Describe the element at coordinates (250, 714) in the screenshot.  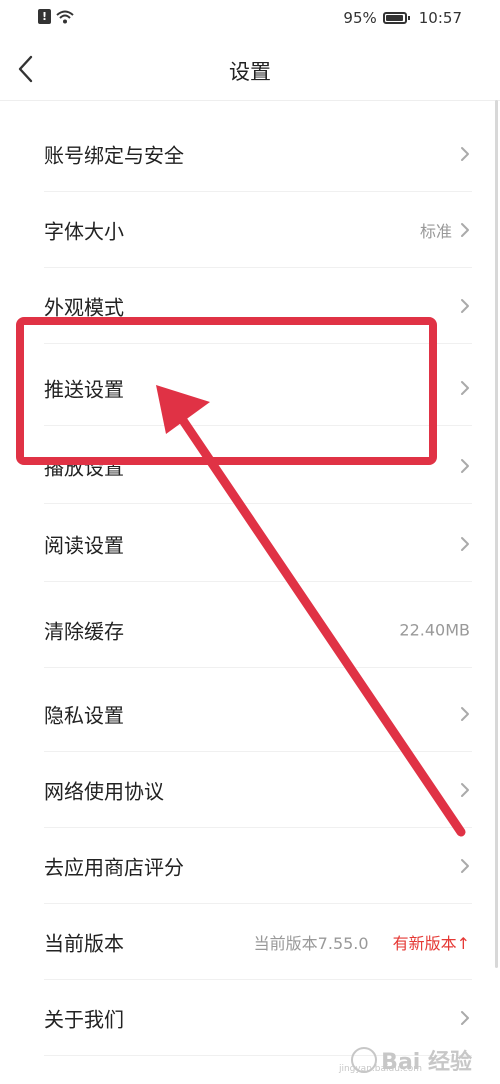
I see `settings-item-privacy: 隐私设置` at that location.